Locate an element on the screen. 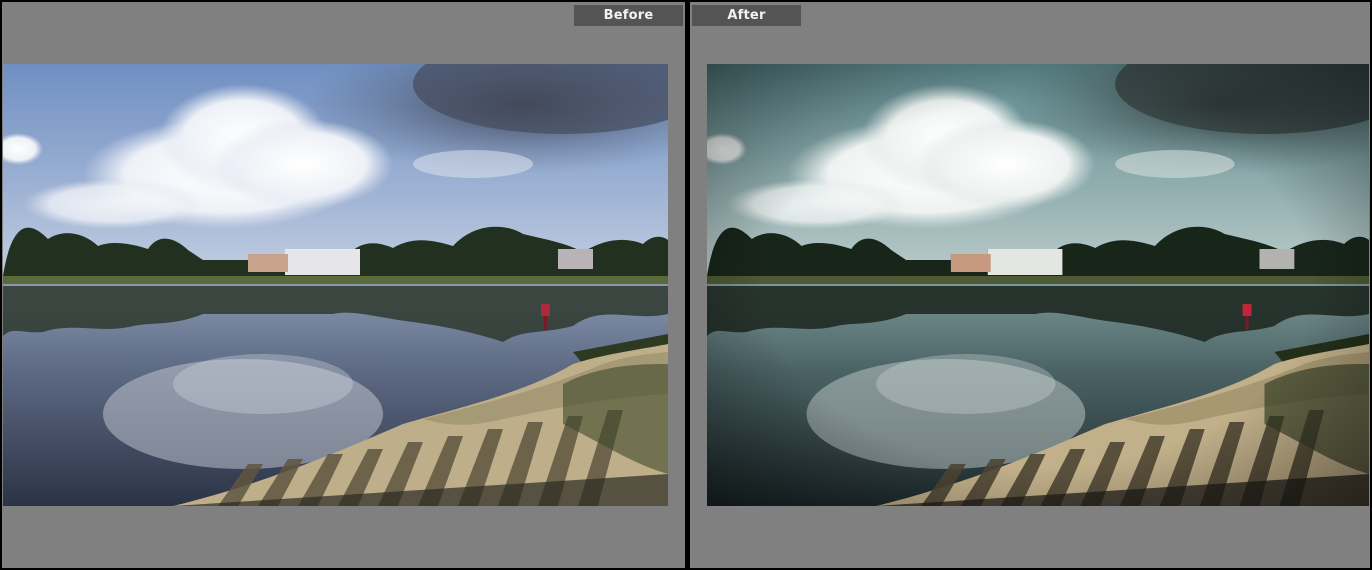 The height and width of the screenshot is (570, 1372). before-label: Before is located at coordinates (628, 15).